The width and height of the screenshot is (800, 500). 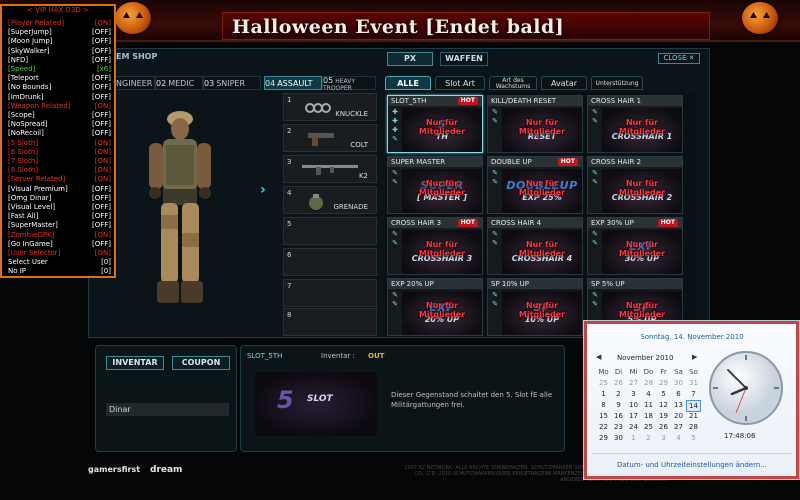 What do you see at coordinates (694, 357) in the screenshot?
I see `next-month-button: ▶` at bounding box center [694, 357].